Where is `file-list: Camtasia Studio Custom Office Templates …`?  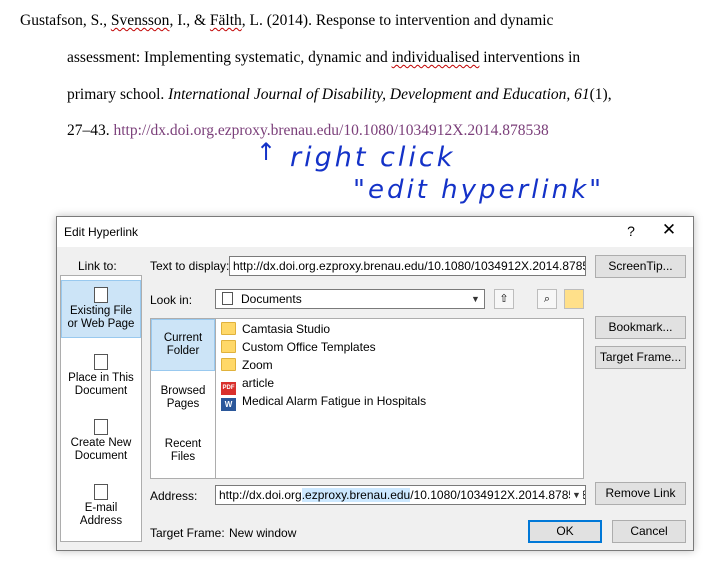
file-list: Camtasia Studio Custom Office Templates … is located at coordinates (399, 398).